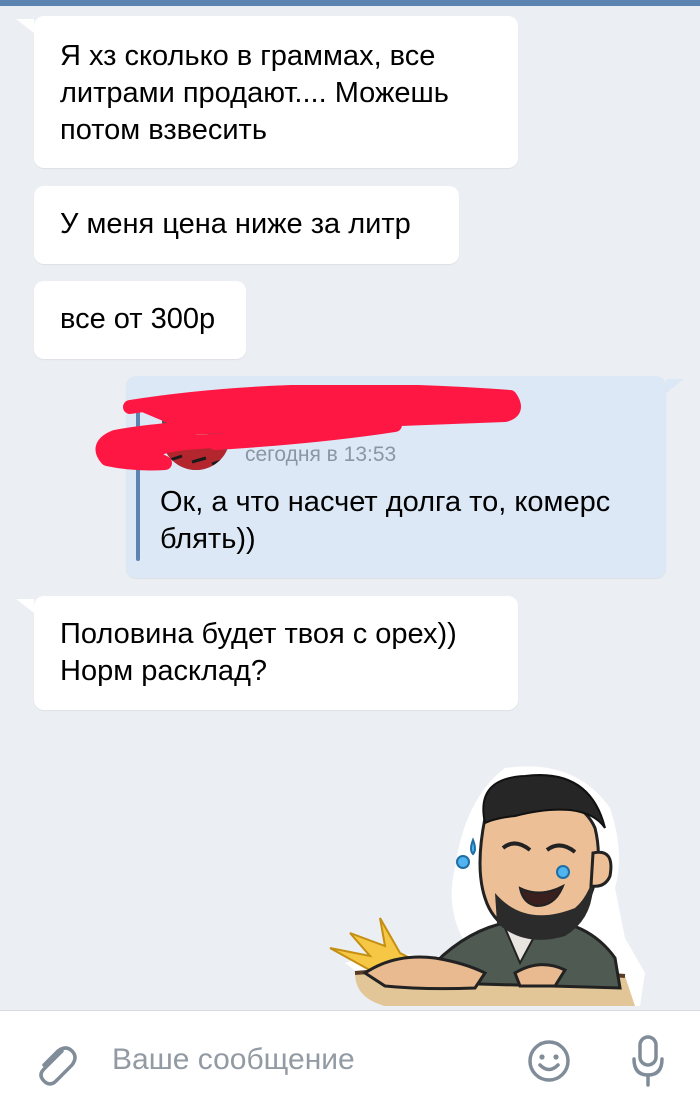 The width and height of the screenshot is (700, 1106). I want to click on paperclip-icon, so click(55, 1066).